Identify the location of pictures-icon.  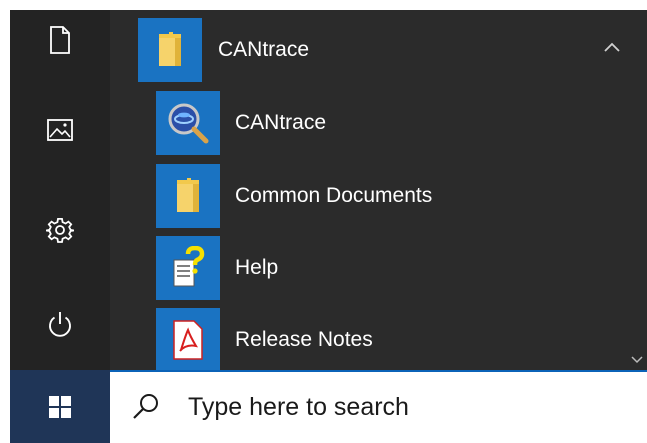
(60, 130).